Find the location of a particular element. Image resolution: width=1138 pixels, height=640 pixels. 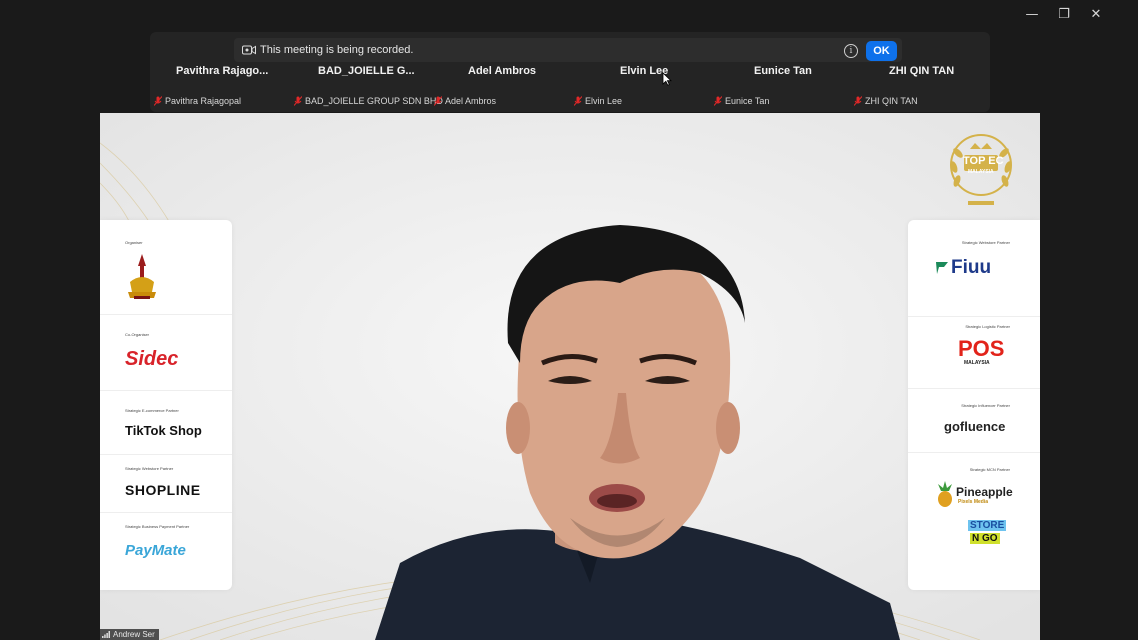

recording-text: This meeting is being recorded. is located at coordinates (337, 50).